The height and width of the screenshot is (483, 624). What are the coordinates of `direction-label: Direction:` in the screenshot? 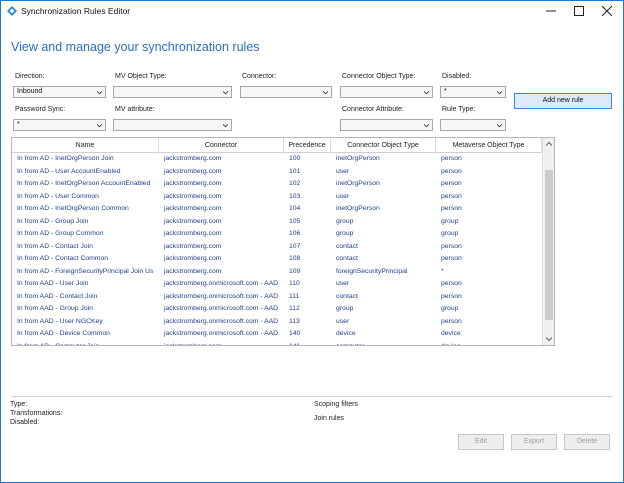 It's located at (30, 76).